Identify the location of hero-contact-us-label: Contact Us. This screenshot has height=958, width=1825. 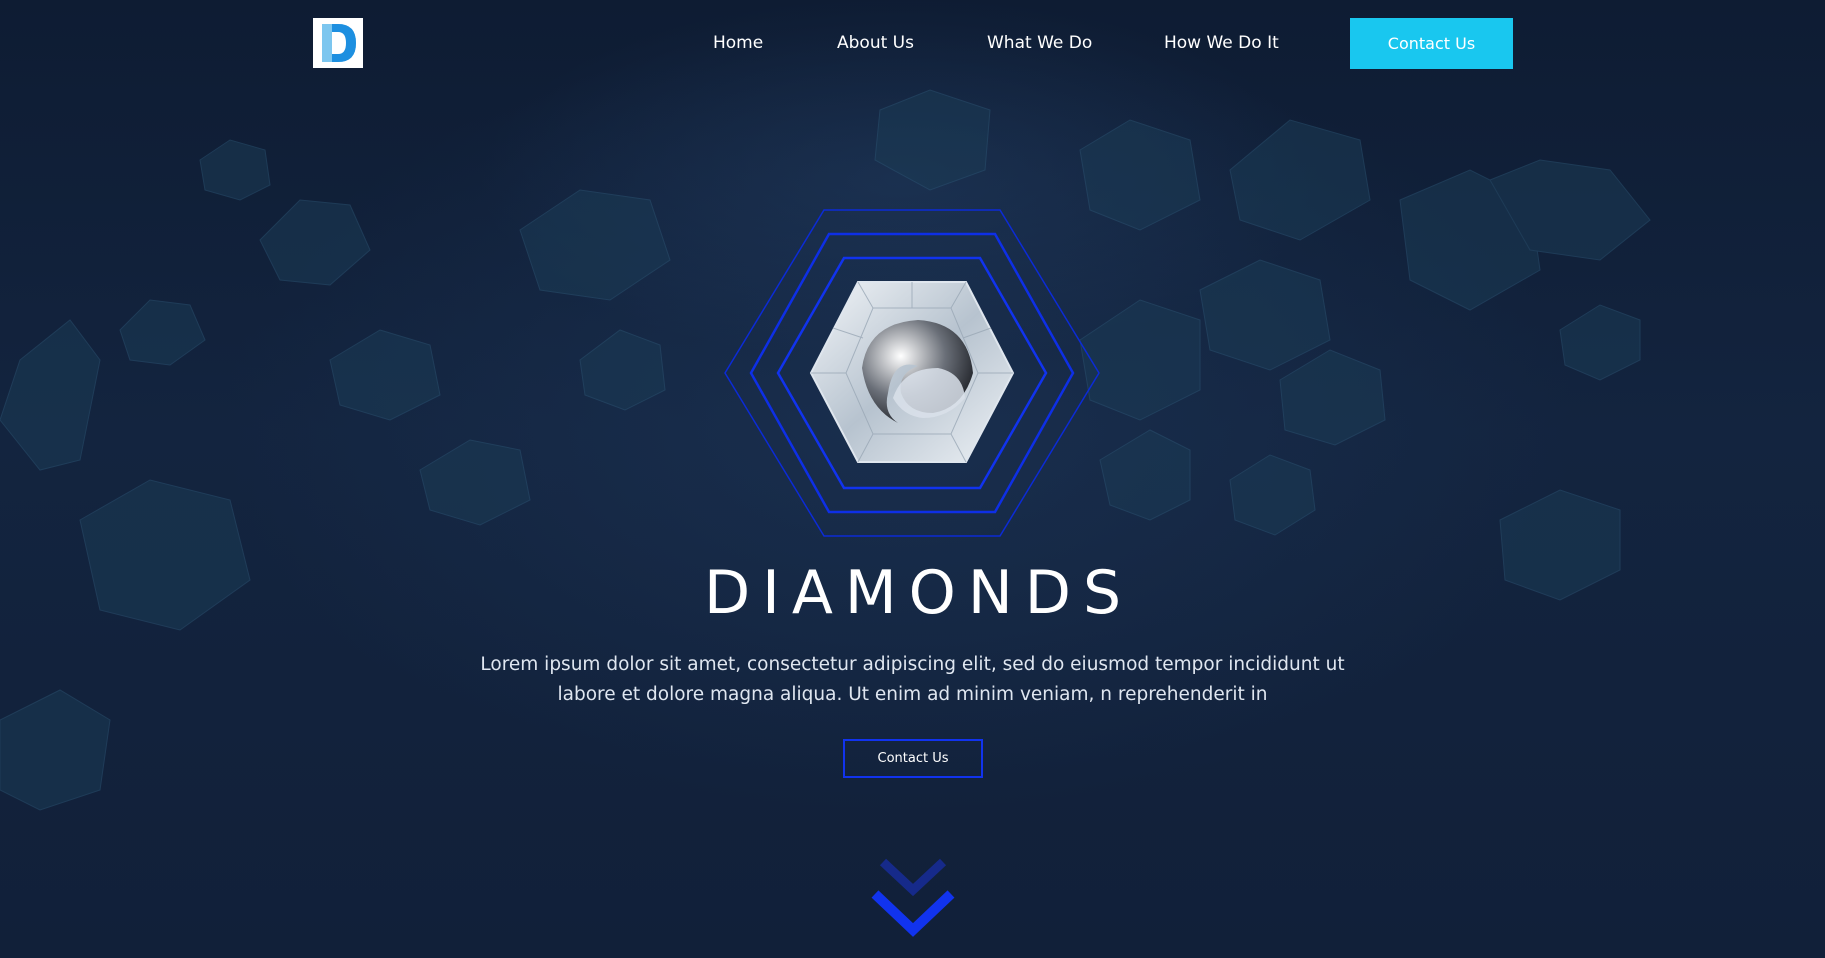
(913, 758).